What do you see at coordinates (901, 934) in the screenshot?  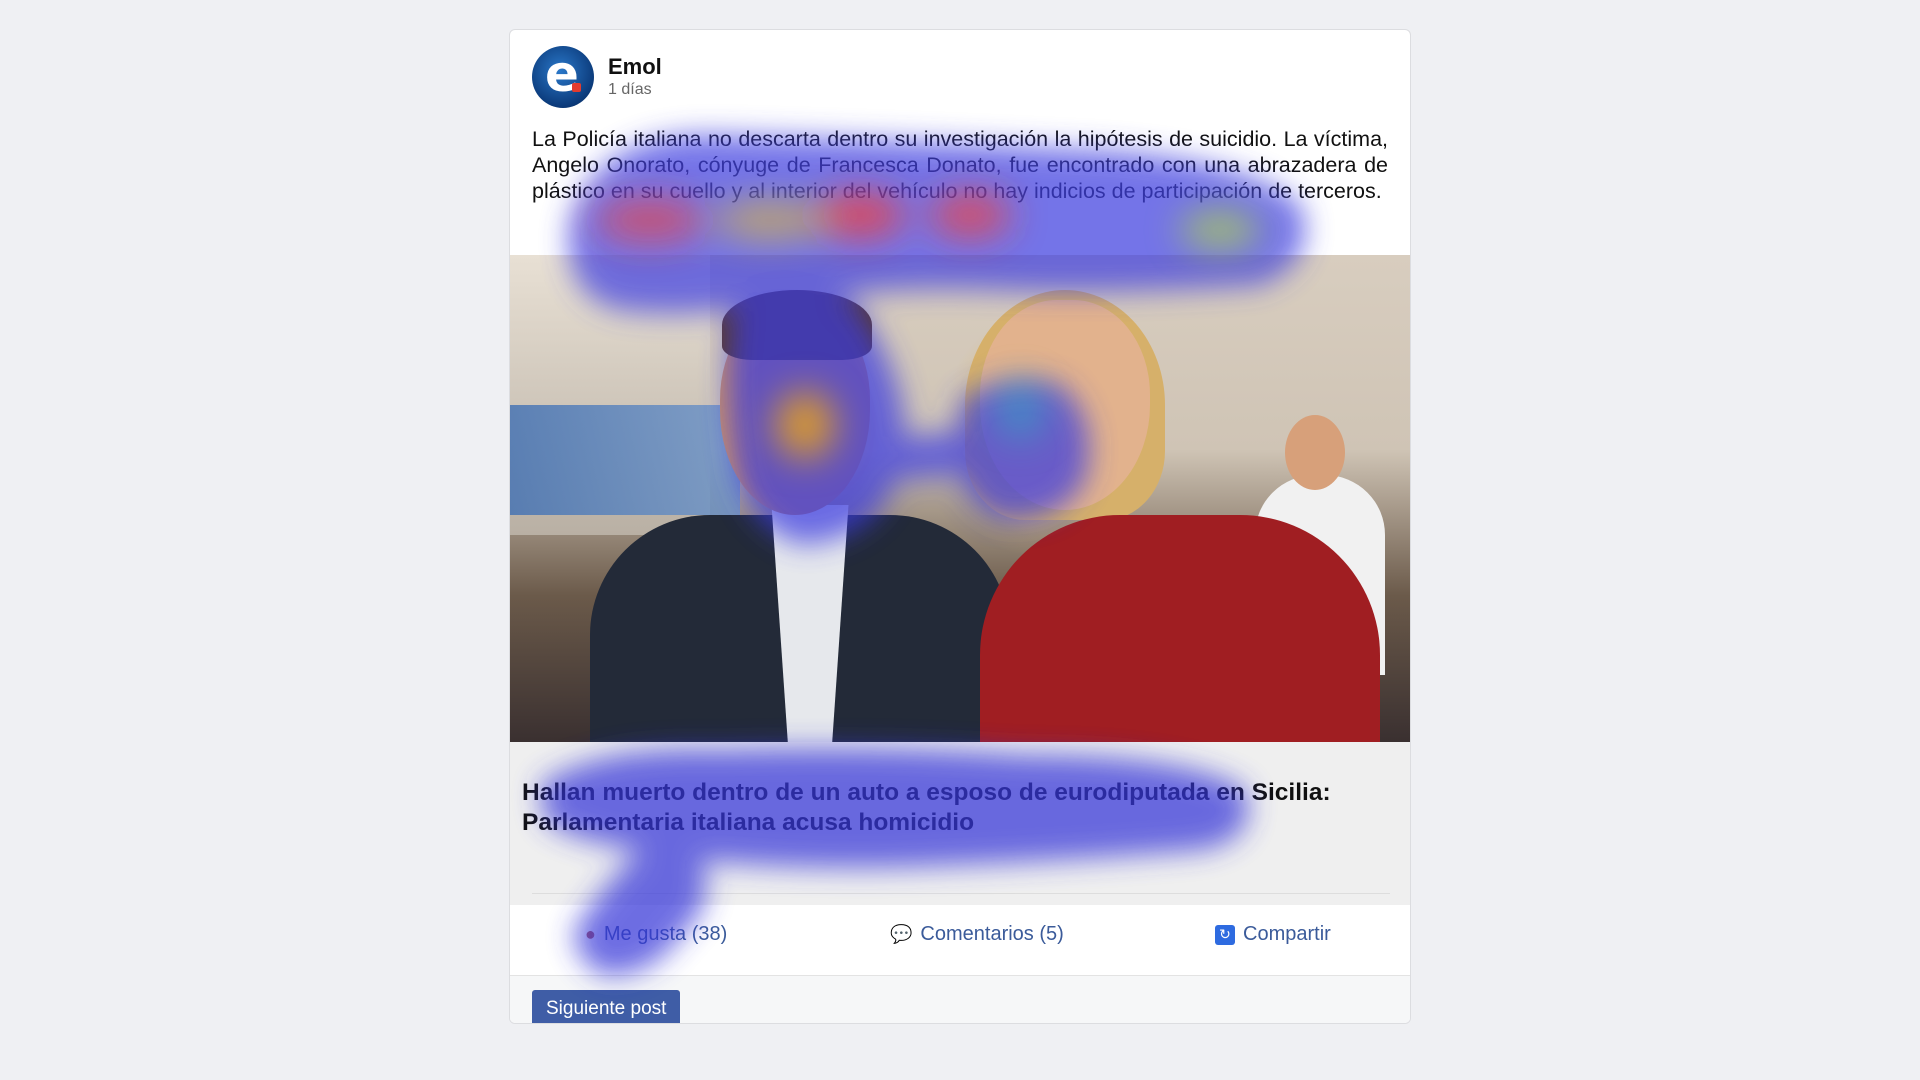 I see `speech-bubble-icon: 💬` at bounding box center [901, 934].